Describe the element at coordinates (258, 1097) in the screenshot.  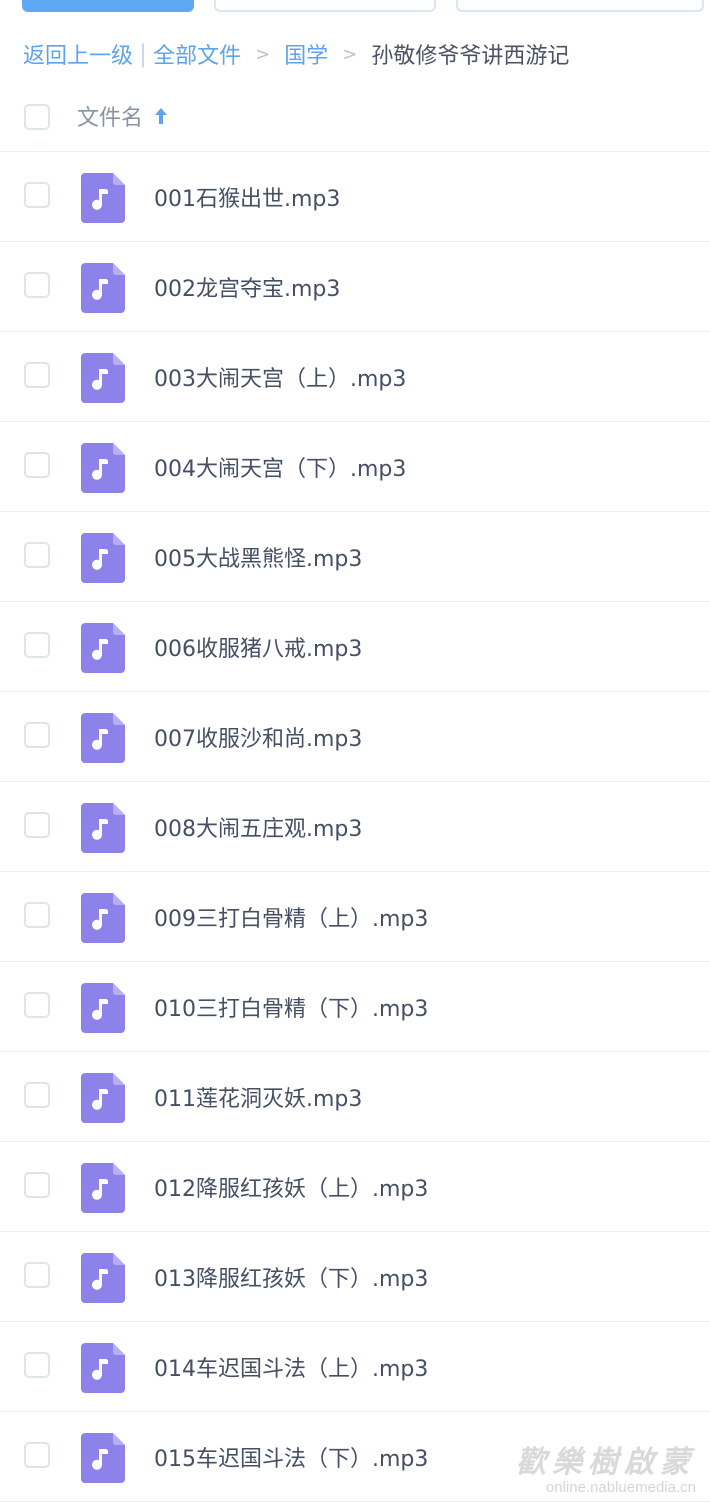
I see `file-name: 011莲花洞灭妖.mp3` at that location.